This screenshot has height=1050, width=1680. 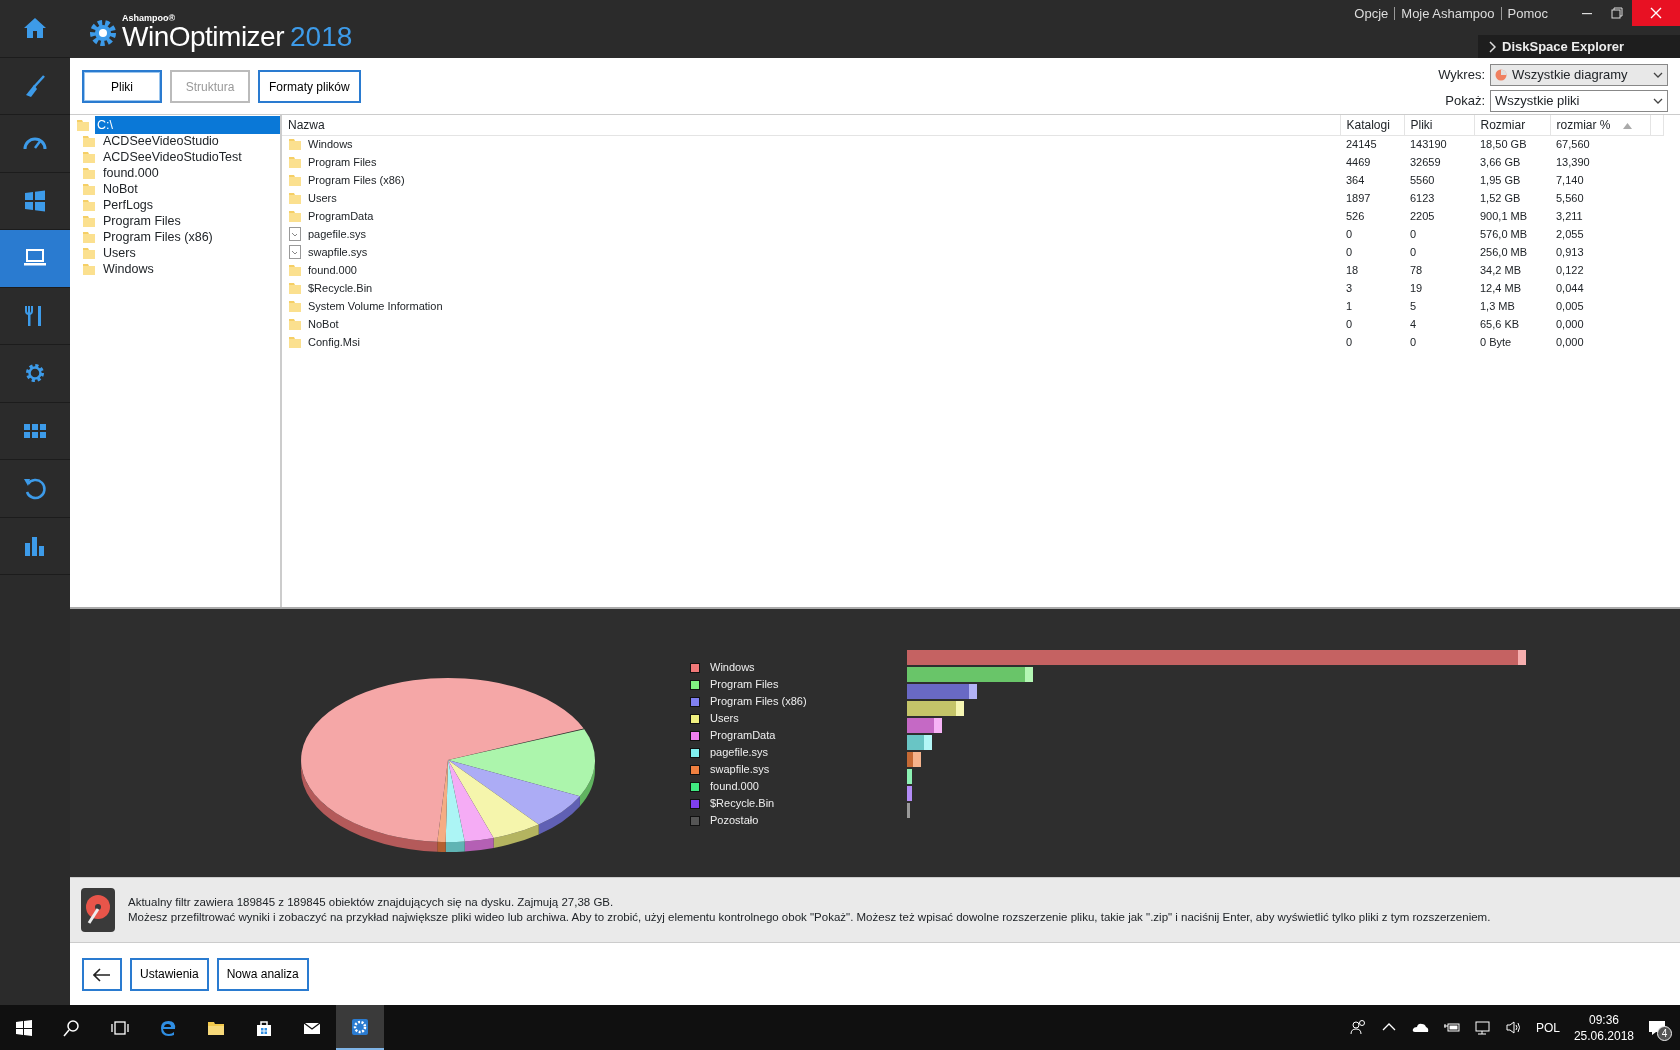 I want to click on column-header: rozmiar %, so click(x=1583, y=125).